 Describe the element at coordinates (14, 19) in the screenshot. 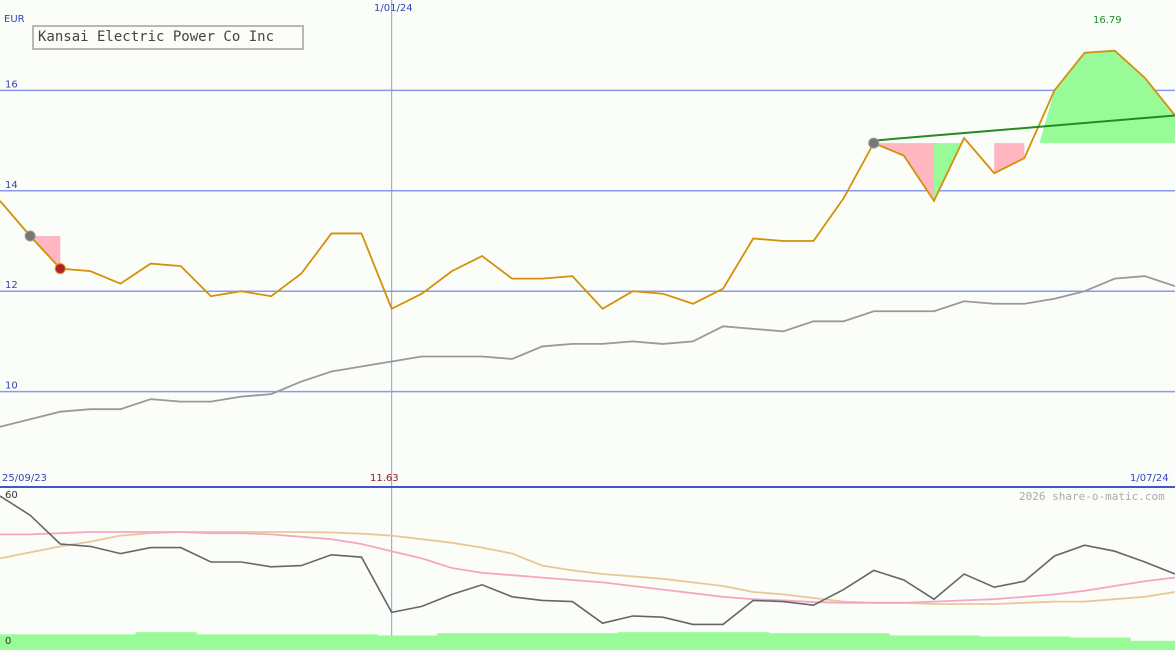

I see `currency-label: EUR` at that location.